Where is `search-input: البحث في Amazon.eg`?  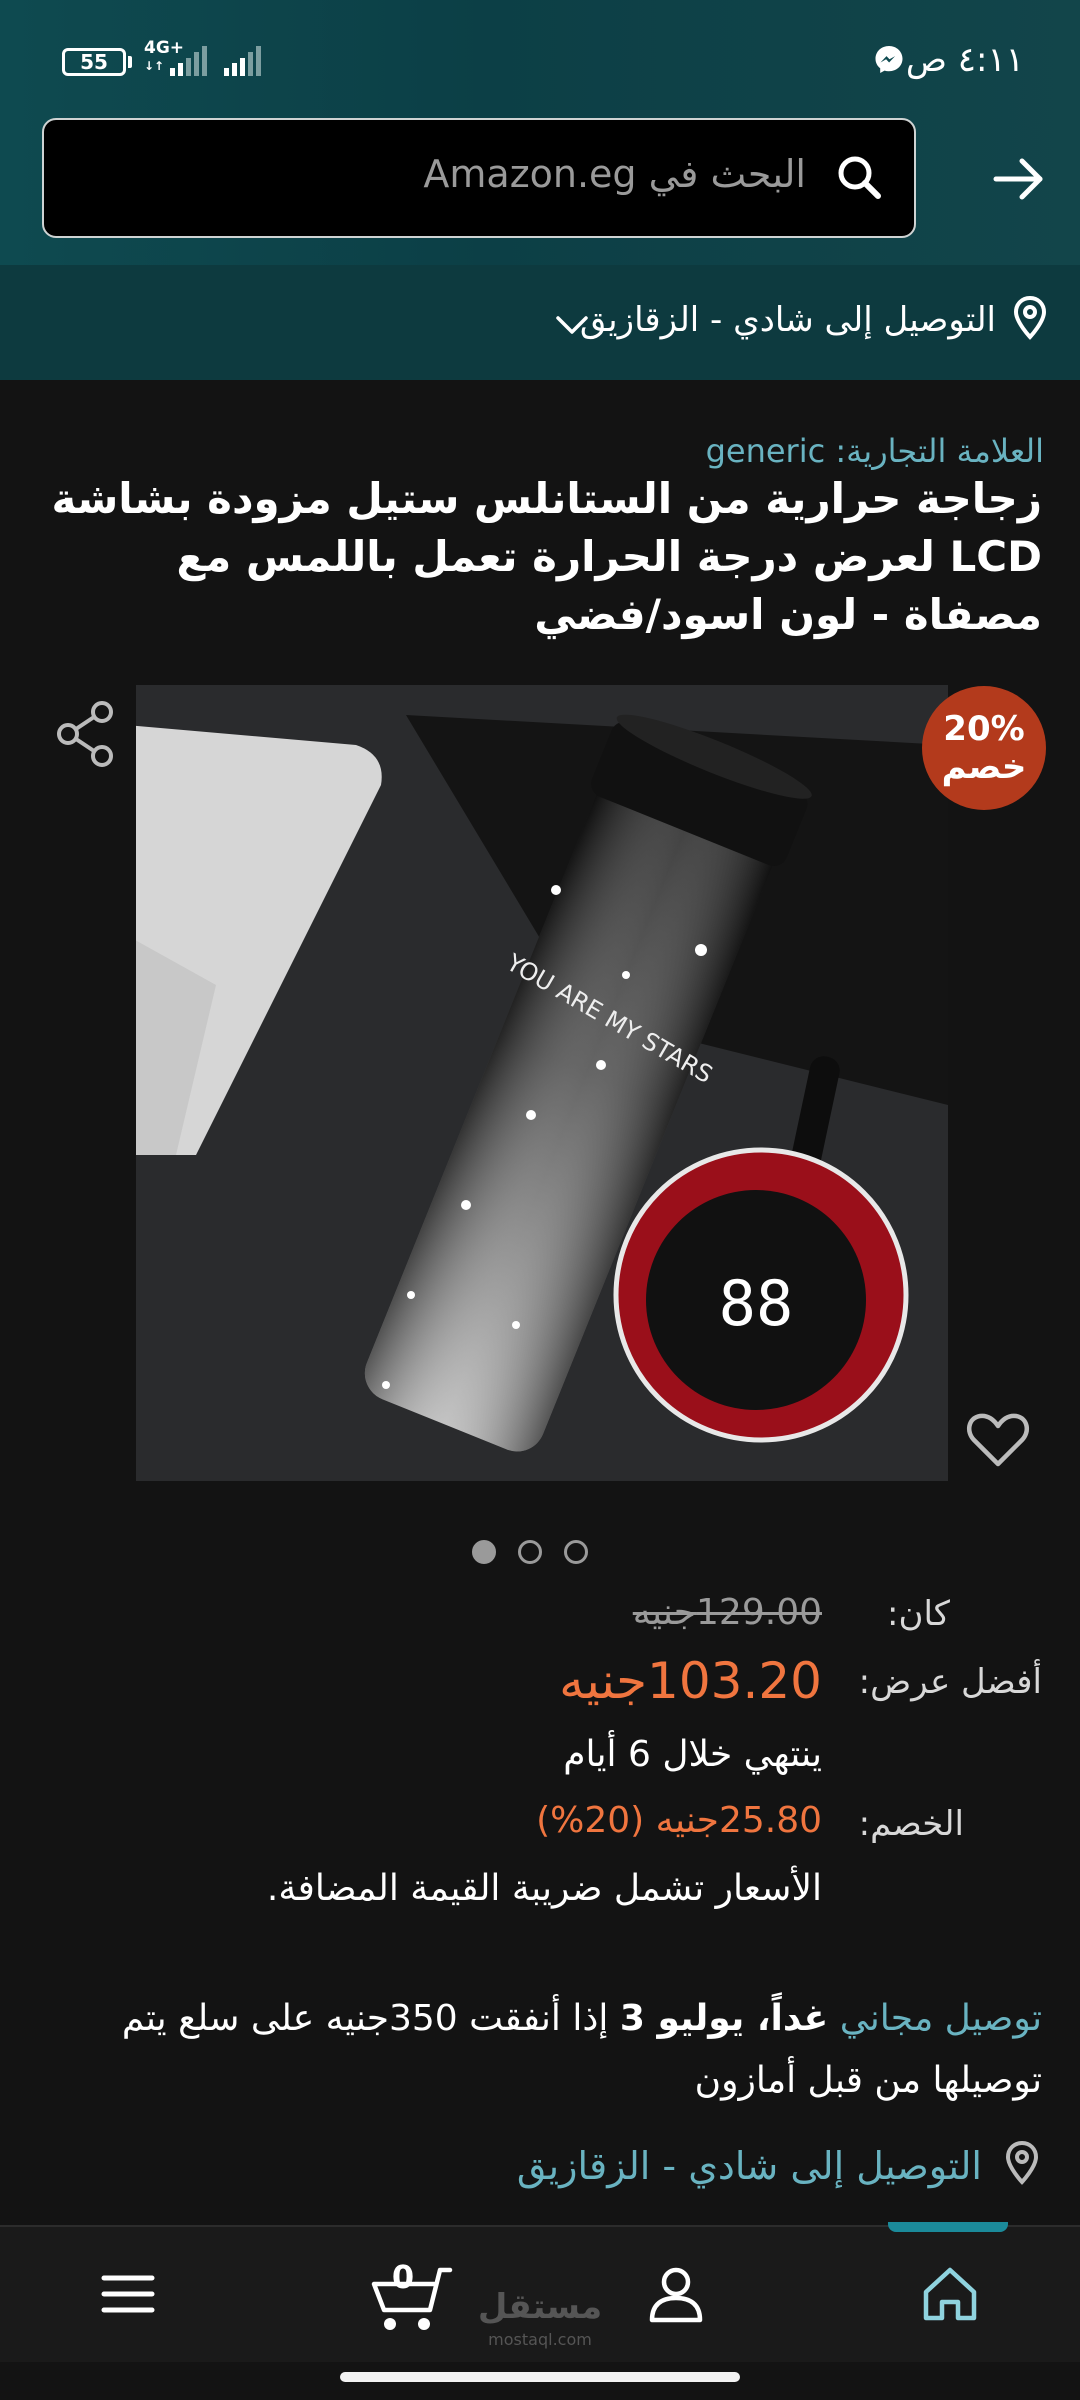
search-input: البحث في Amazon.eg is located at coordinates (479, 178).